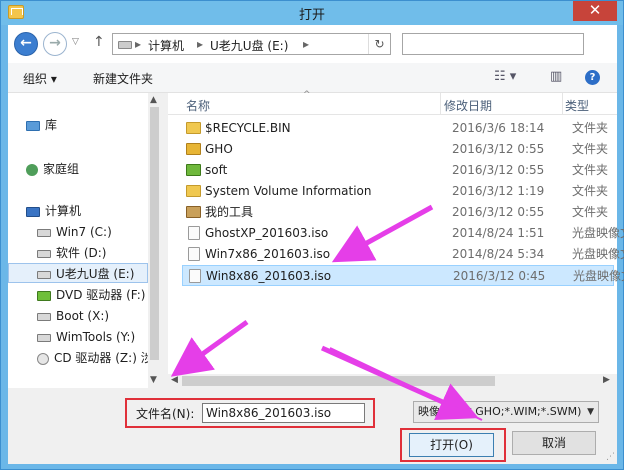  What do you see at coordinates (153, 380) in the screenshot?
I see `scroll-down-arrow-icon: ▼` at bounding box center [153, 380].